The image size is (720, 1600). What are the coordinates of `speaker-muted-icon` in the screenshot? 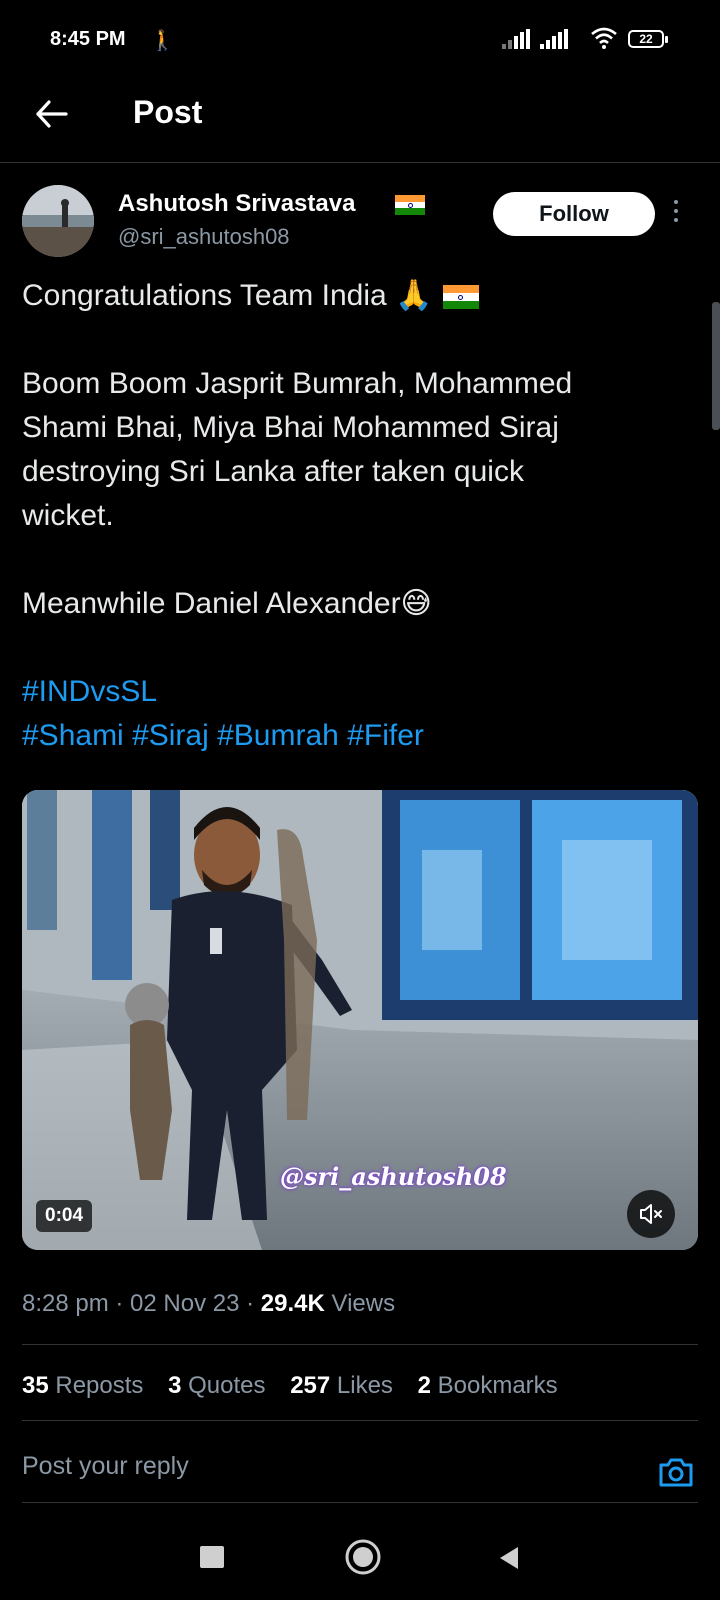 It's located at (651, 1214).